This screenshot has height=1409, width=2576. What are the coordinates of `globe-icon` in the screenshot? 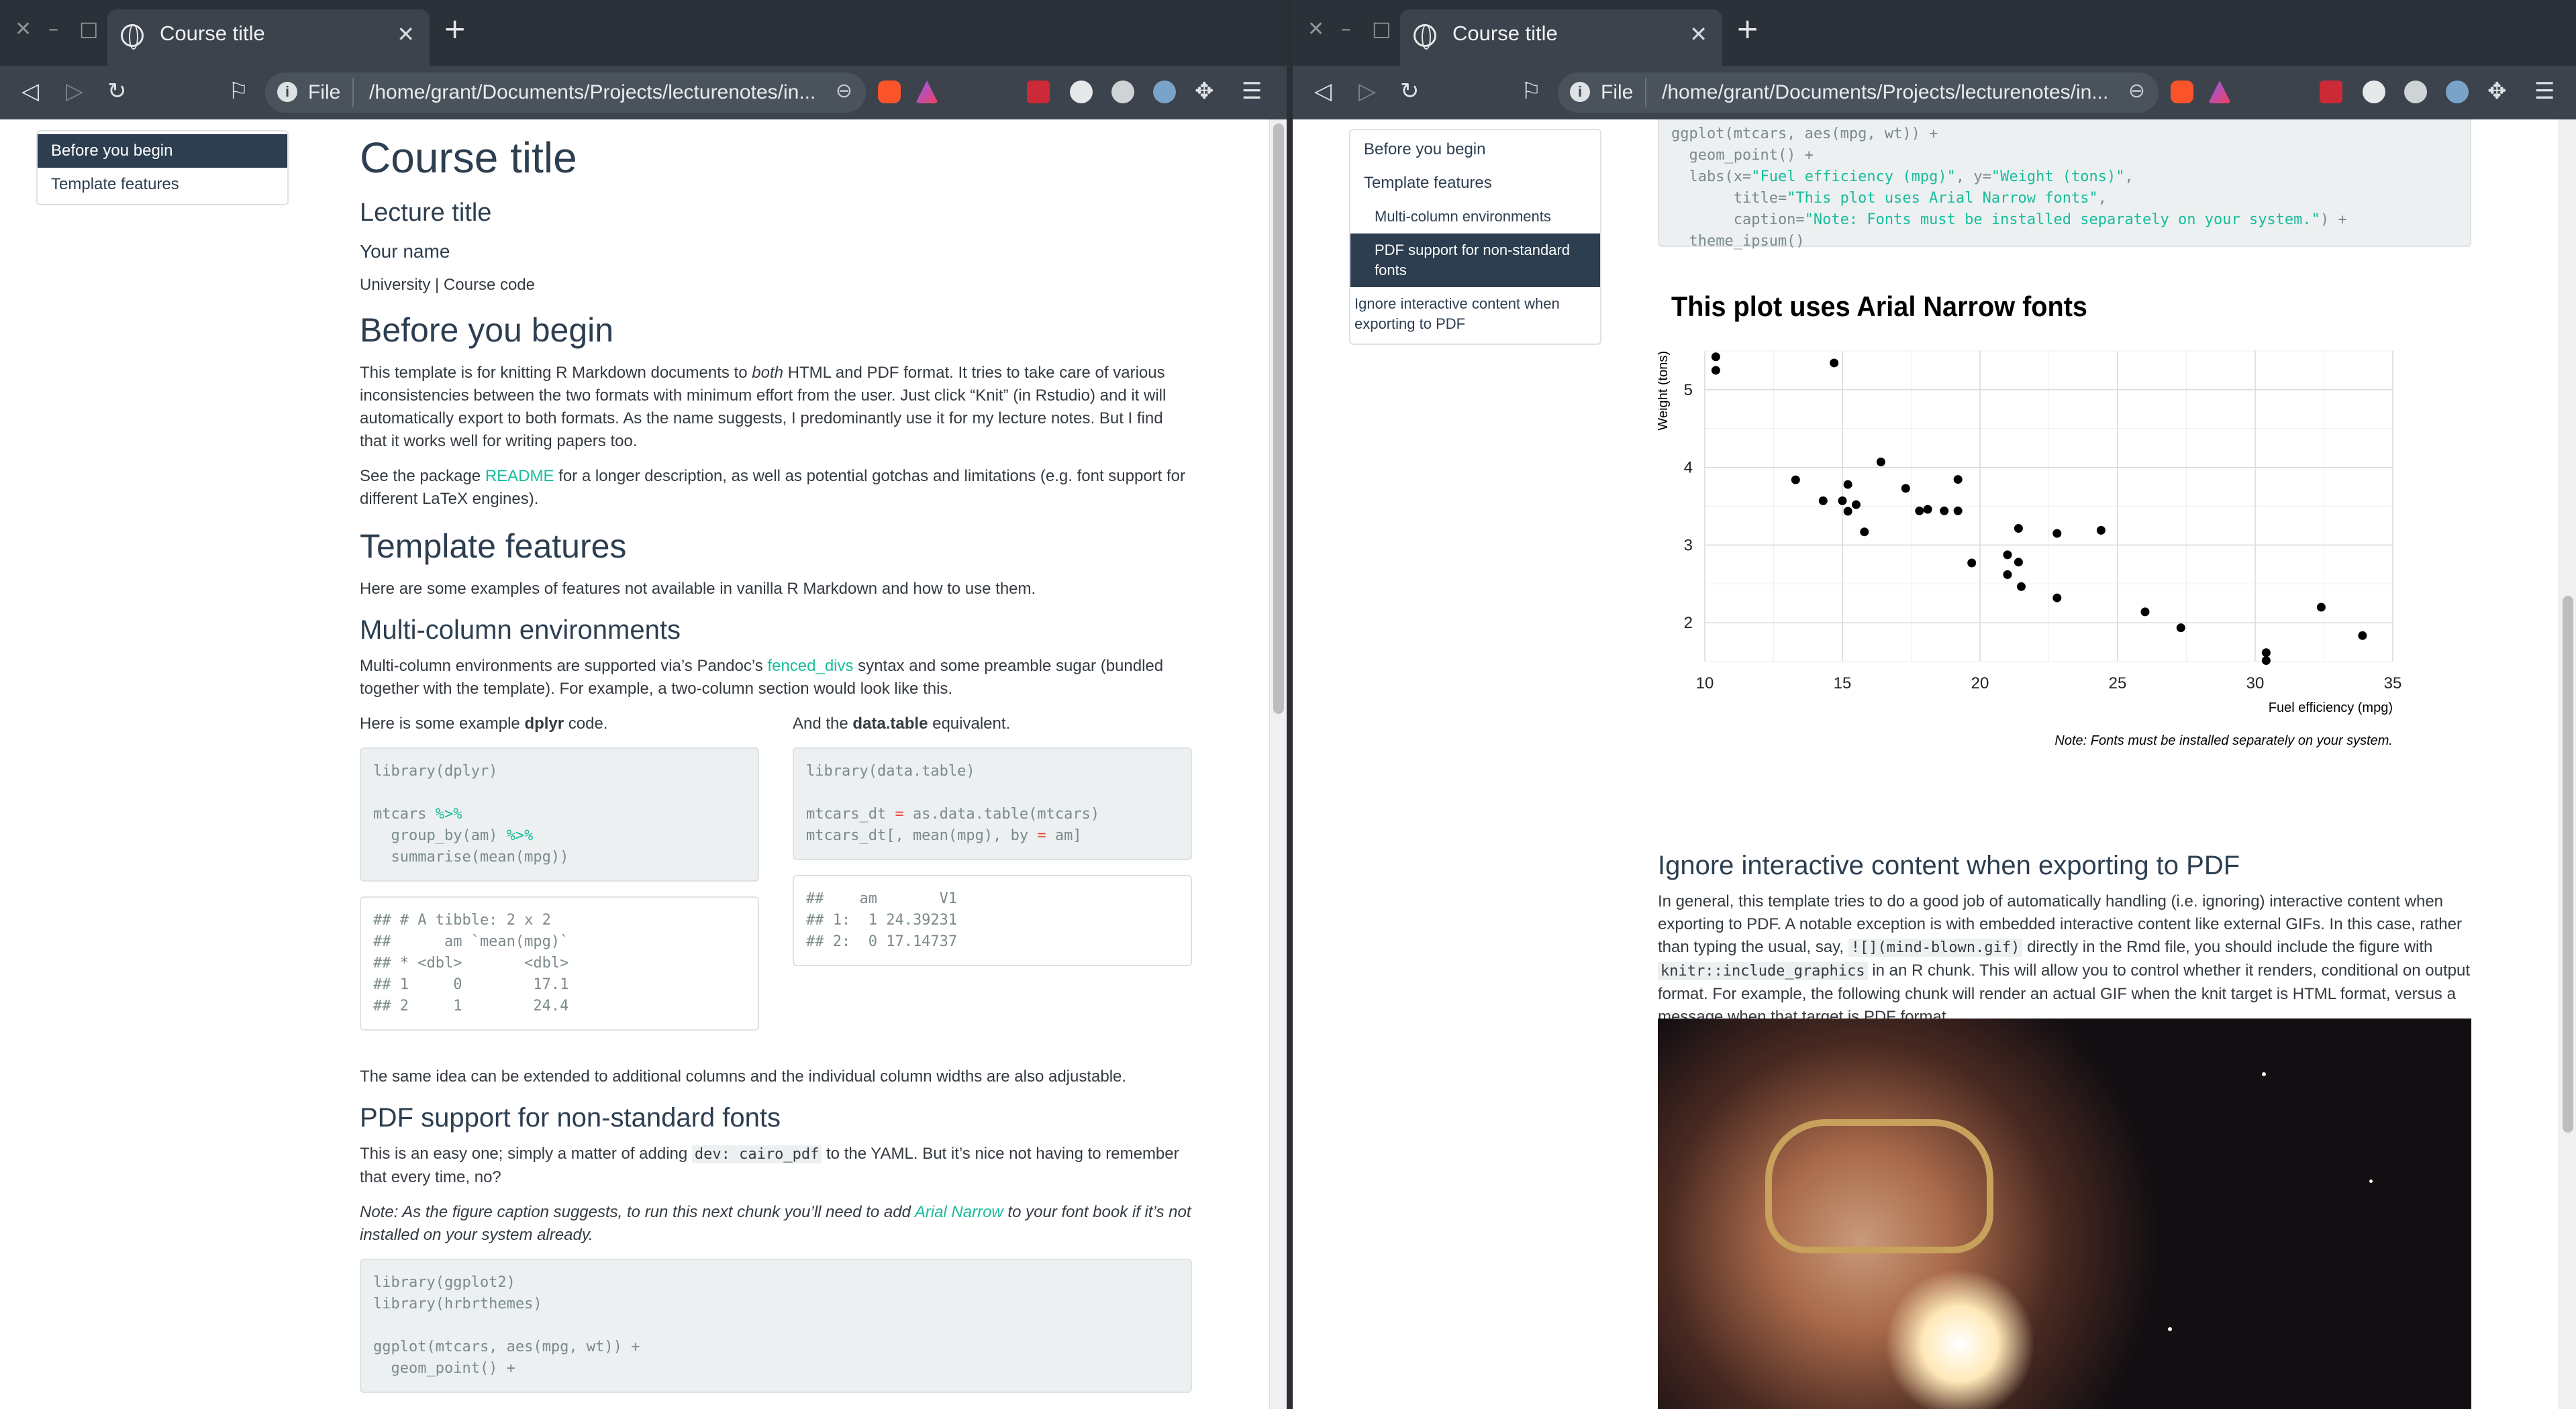 It's located at (132, 37).